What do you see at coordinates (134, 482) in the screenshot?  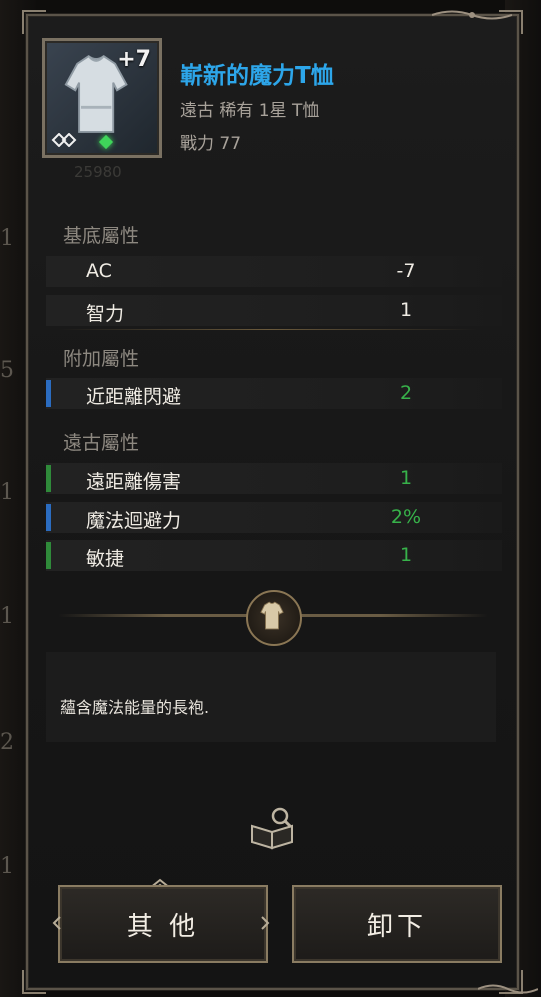 I see `stat-label: 遠距離傷害` at bounding box center [134, 482].